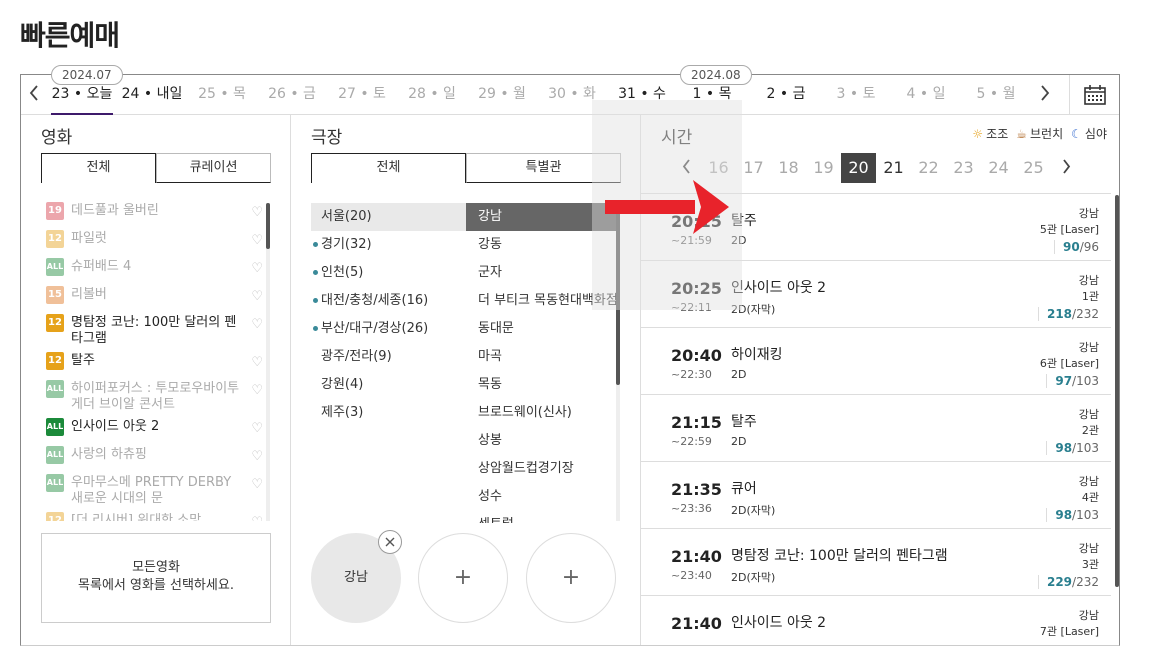 The width and height of the screenshot is (1150, 647). I want to click on movie-title: 명탐정 코난: 100만 달러의 펜타그램, so click(154, 330).